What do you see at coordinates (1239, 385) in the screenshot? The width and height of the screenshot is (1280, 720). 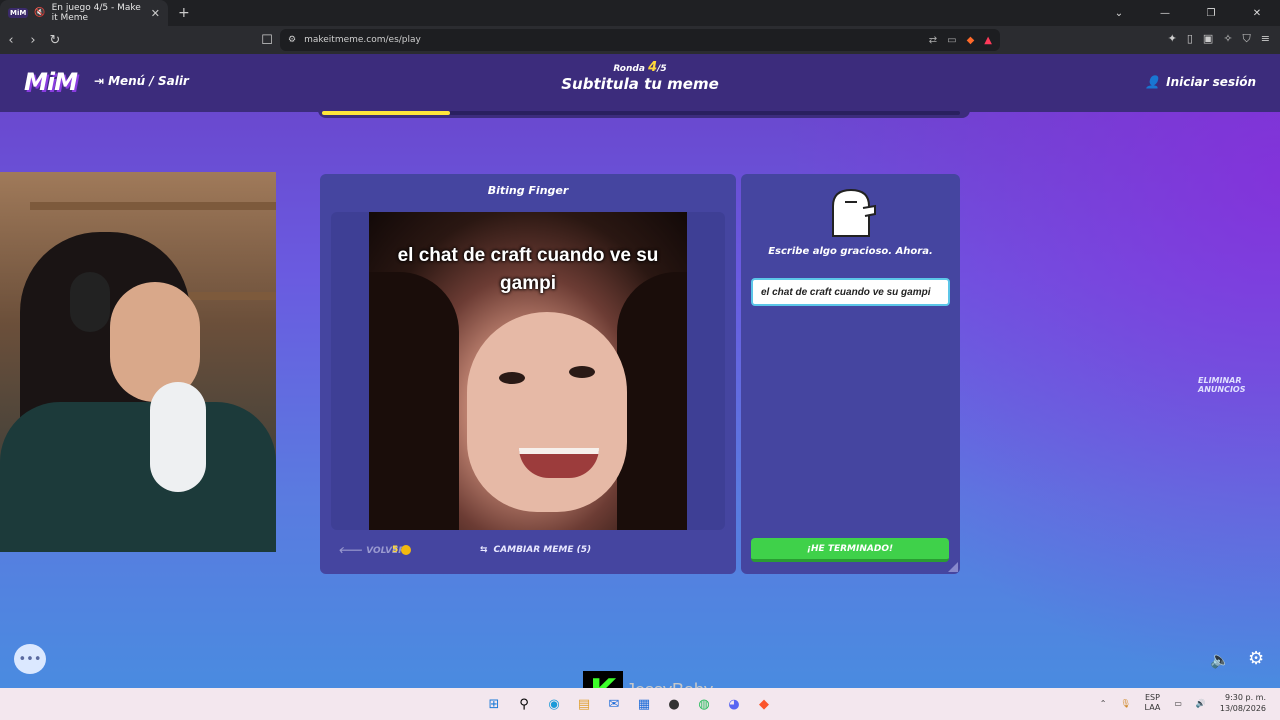 I see `remove-ads-link: ELIMINAR ANUNCIOS` at bounding box center [1239, 385].